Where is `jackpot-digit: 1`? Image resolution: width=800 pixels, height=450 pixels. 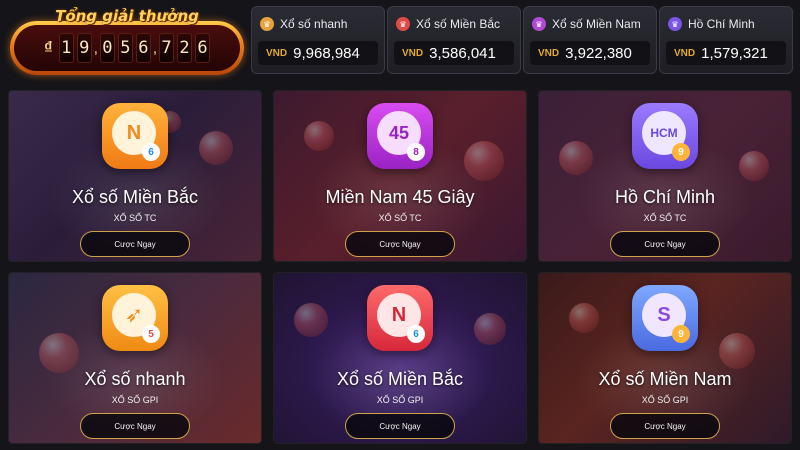 jackpot-digit: 1 is located at coordinates (66, 48).